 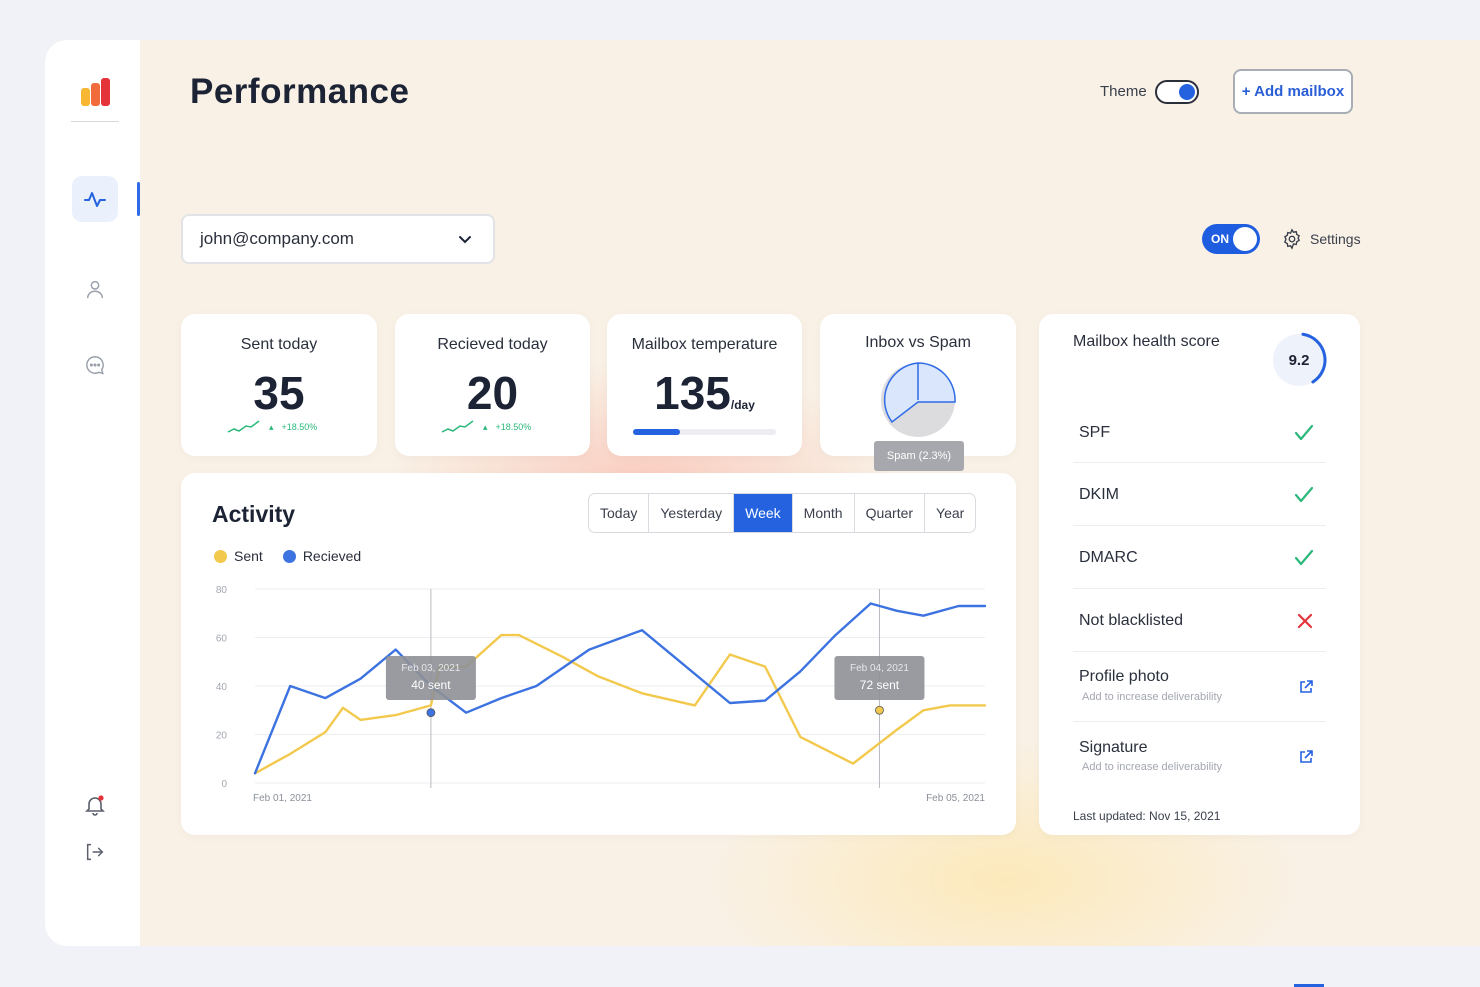 What do you see at coordinates (1177, 92) in the screenshot?
I see `theme-toggle` at bounding box center [1177, 92].